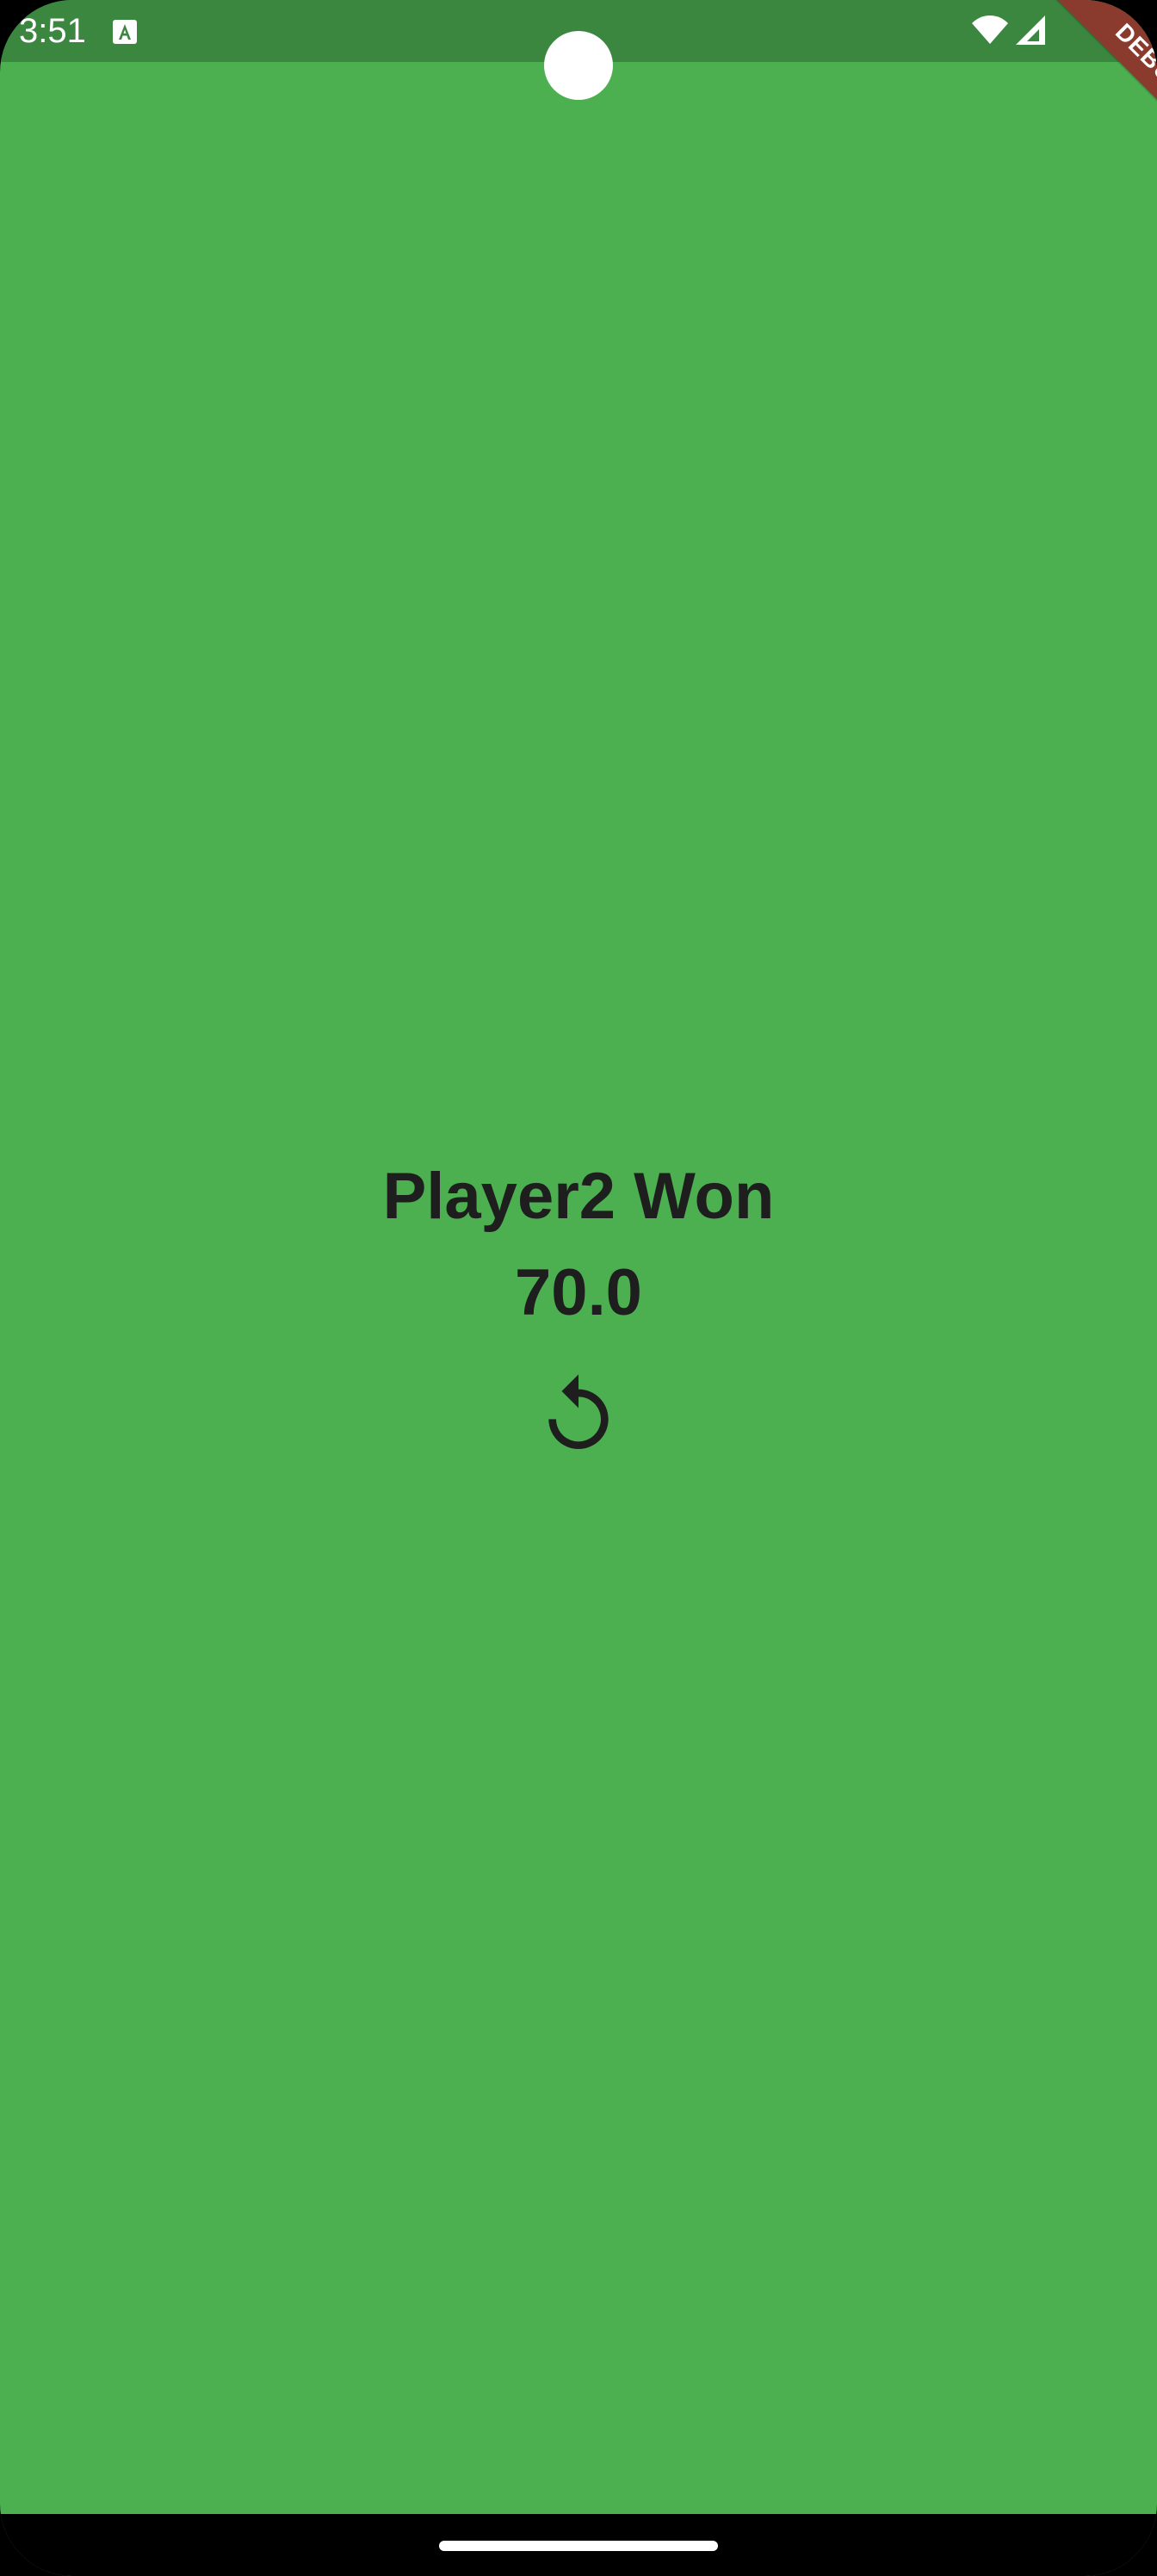 Image resolution: width=1157 pixels, height=2576 pixels. Describe the element at coordinates (579, 1412) in the screenshot. I see `restart-icon` at that location.